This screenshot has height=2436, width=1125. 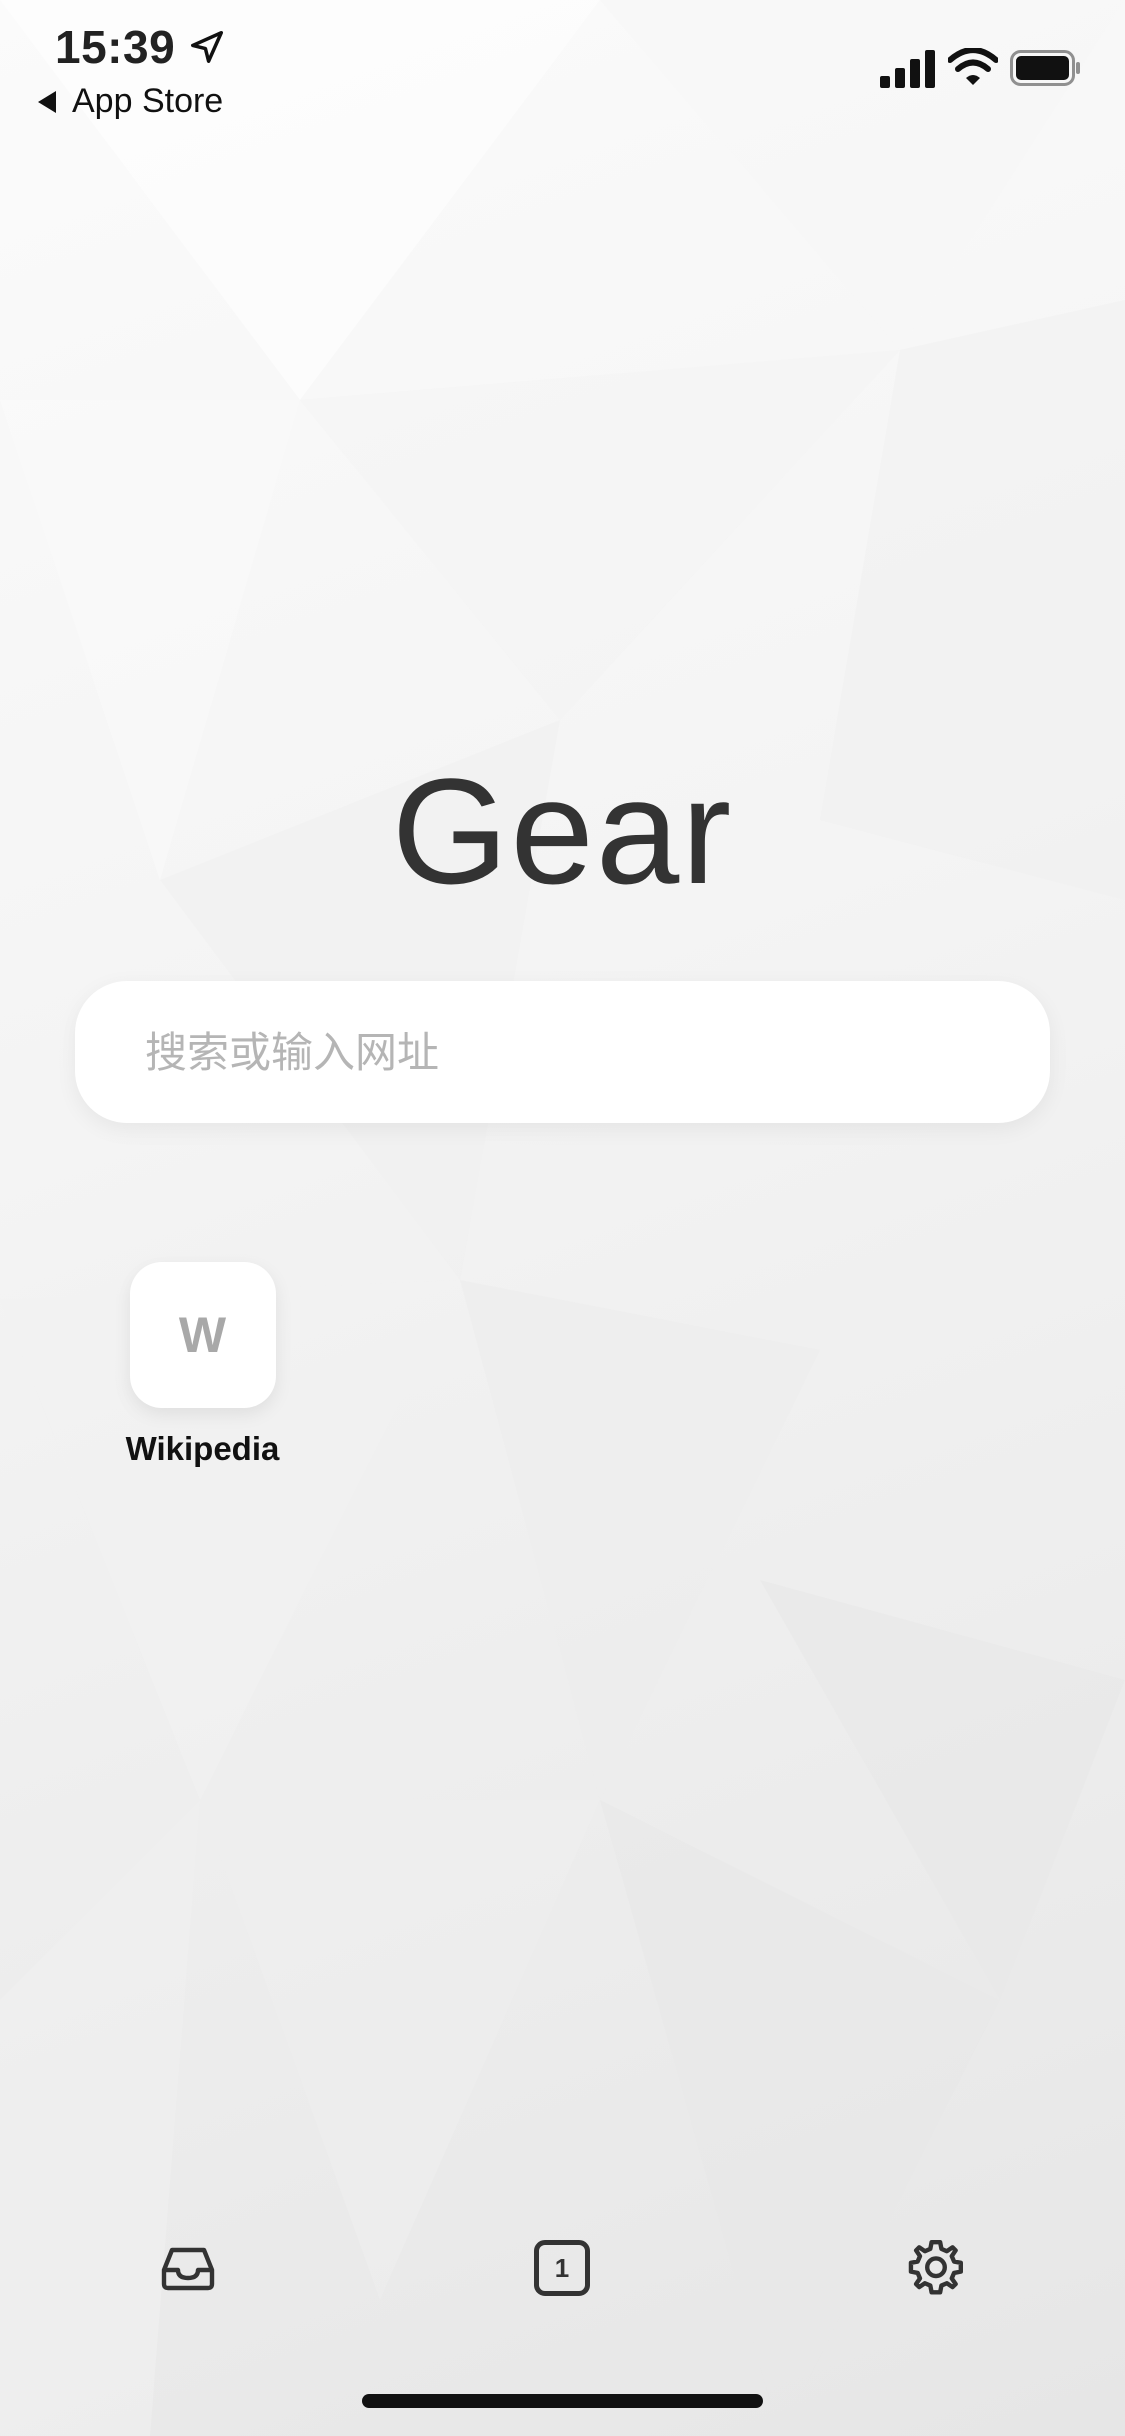 I want to click on back-to-app-store: App Store, so click(x=130, y=101).